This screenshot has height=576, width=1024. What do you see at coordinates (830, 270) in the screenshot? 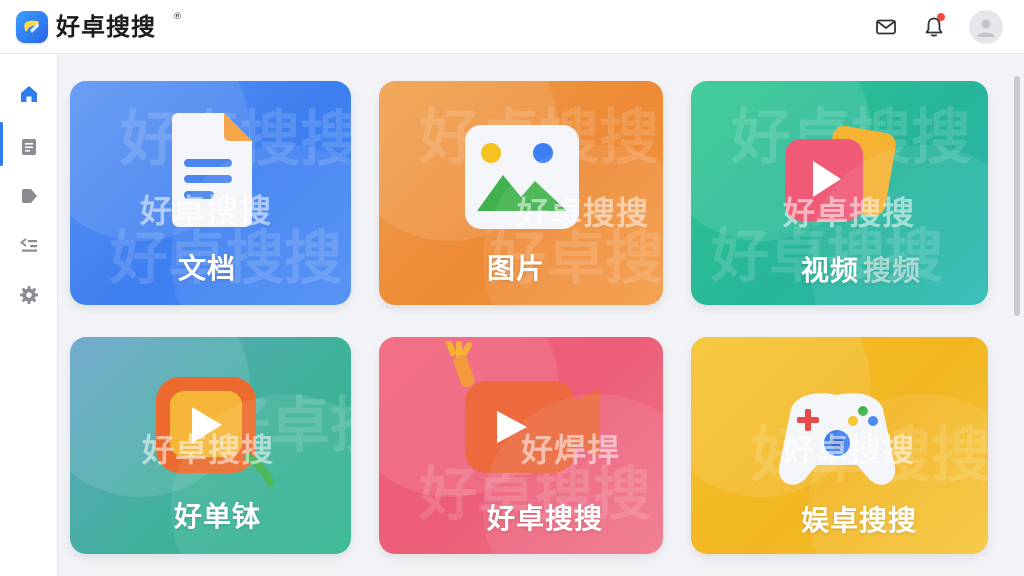
I see `card-title: 视频` at bounding box center [830, 270].